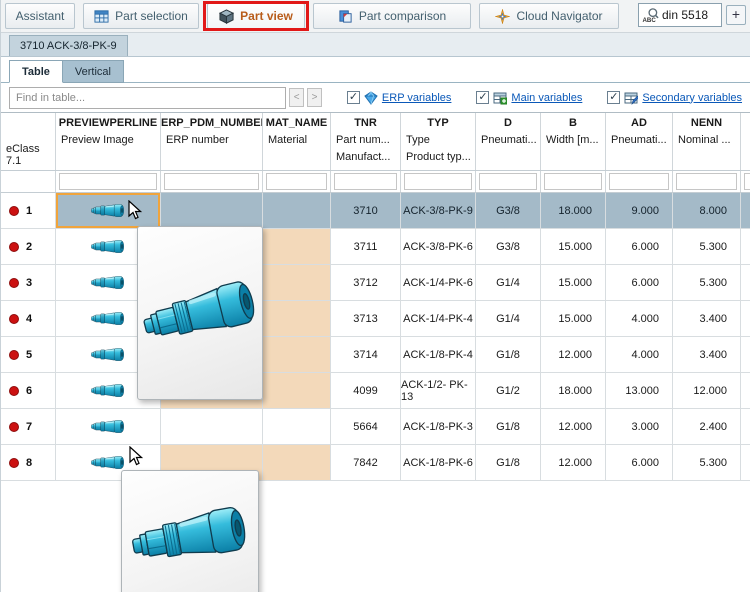  I want to click on tab-vertical-view: Vertical, so click(93, 71).